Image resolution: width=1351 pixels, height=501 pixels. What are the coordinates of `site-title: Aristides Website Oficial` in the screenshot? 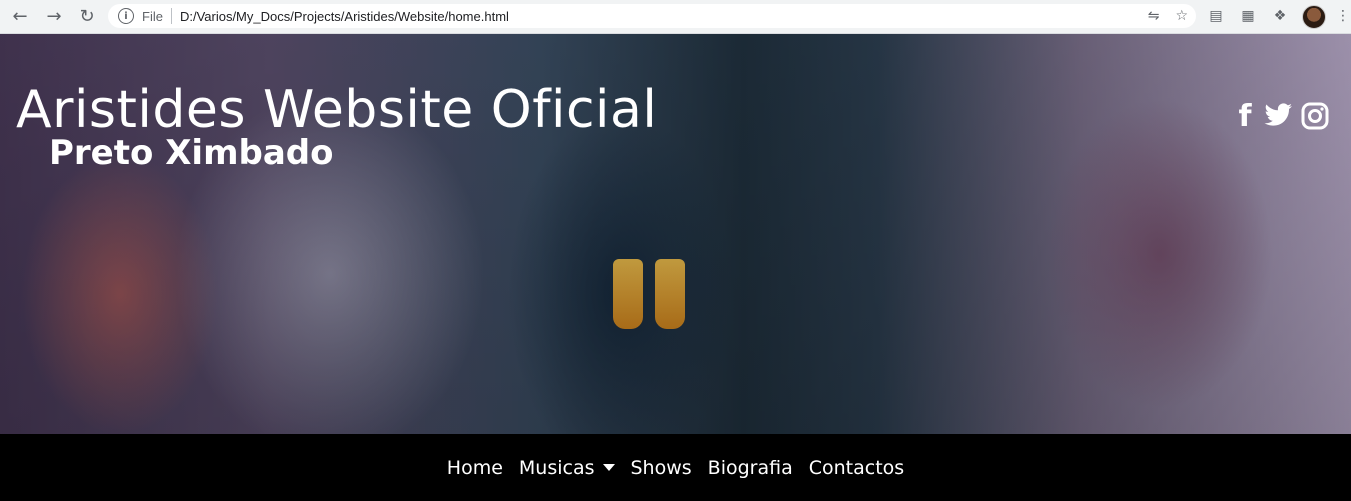 It's located at (337, 110).